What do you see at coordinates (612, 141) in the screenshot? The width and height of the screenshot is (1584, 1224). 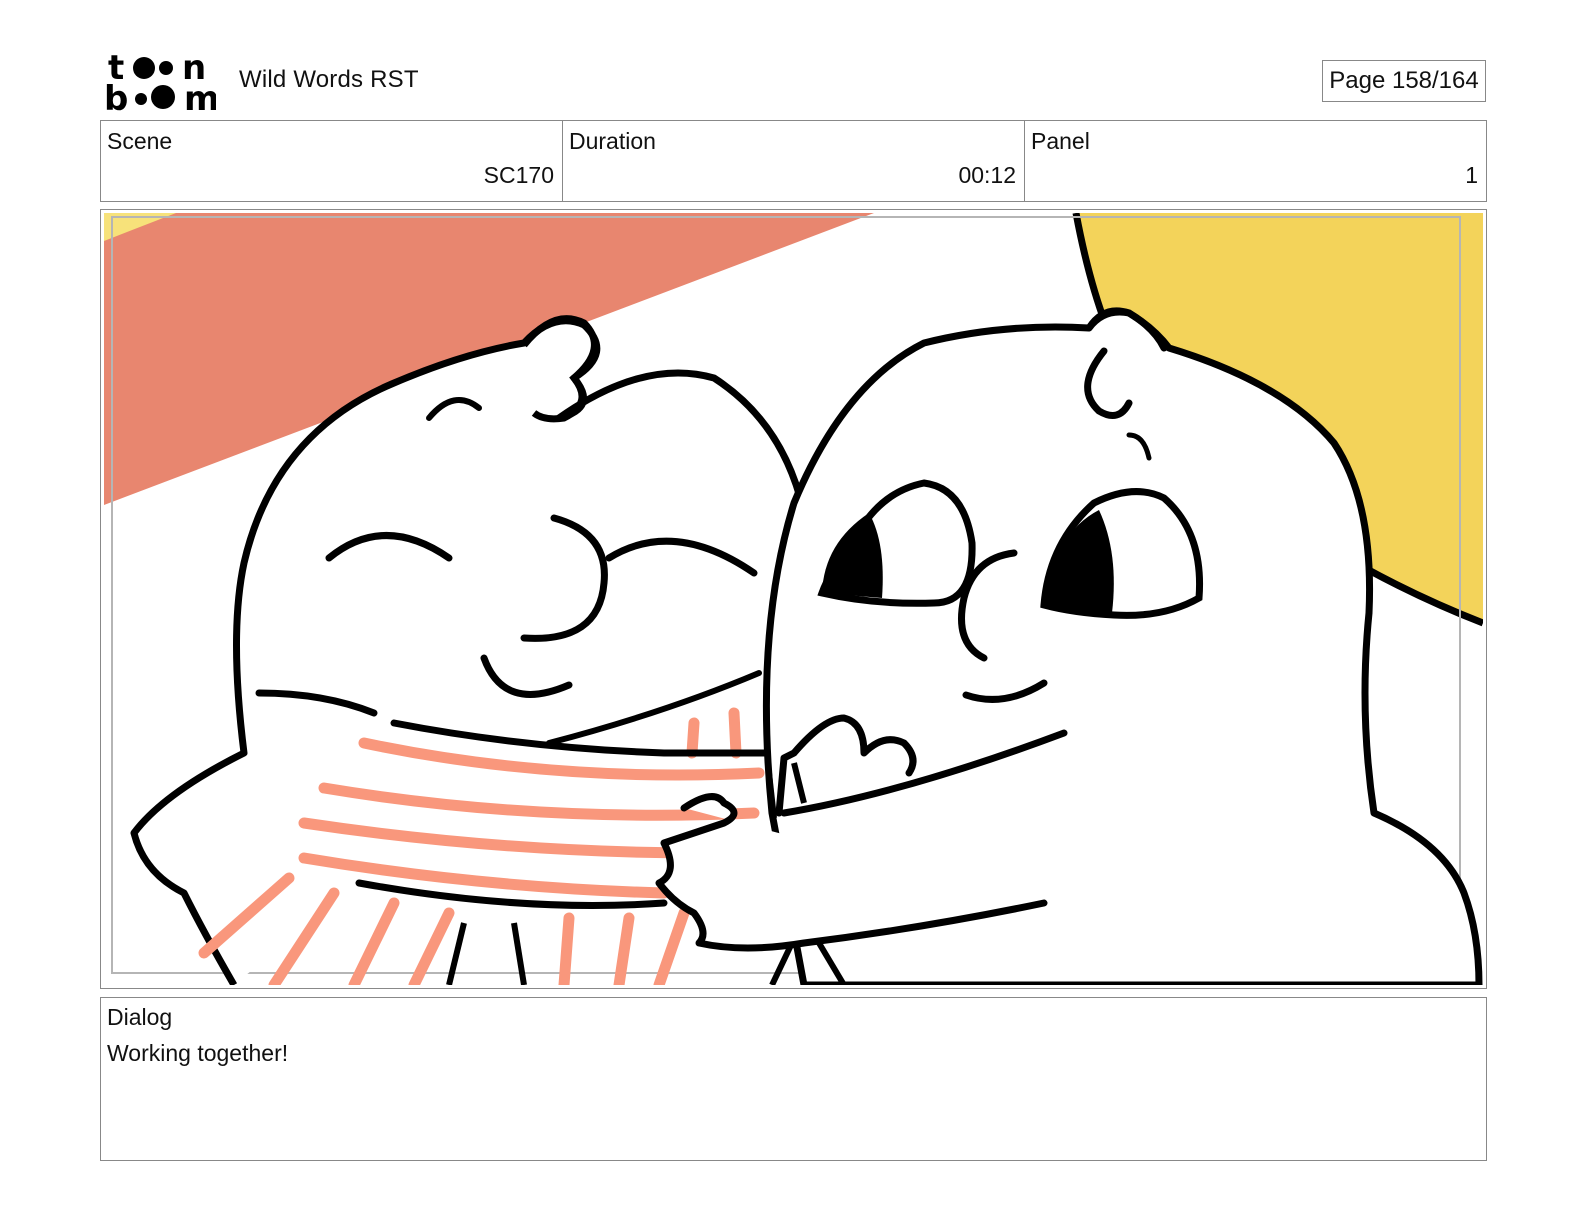 I see `duration-label: Duration` at bounding box center [612, 141].